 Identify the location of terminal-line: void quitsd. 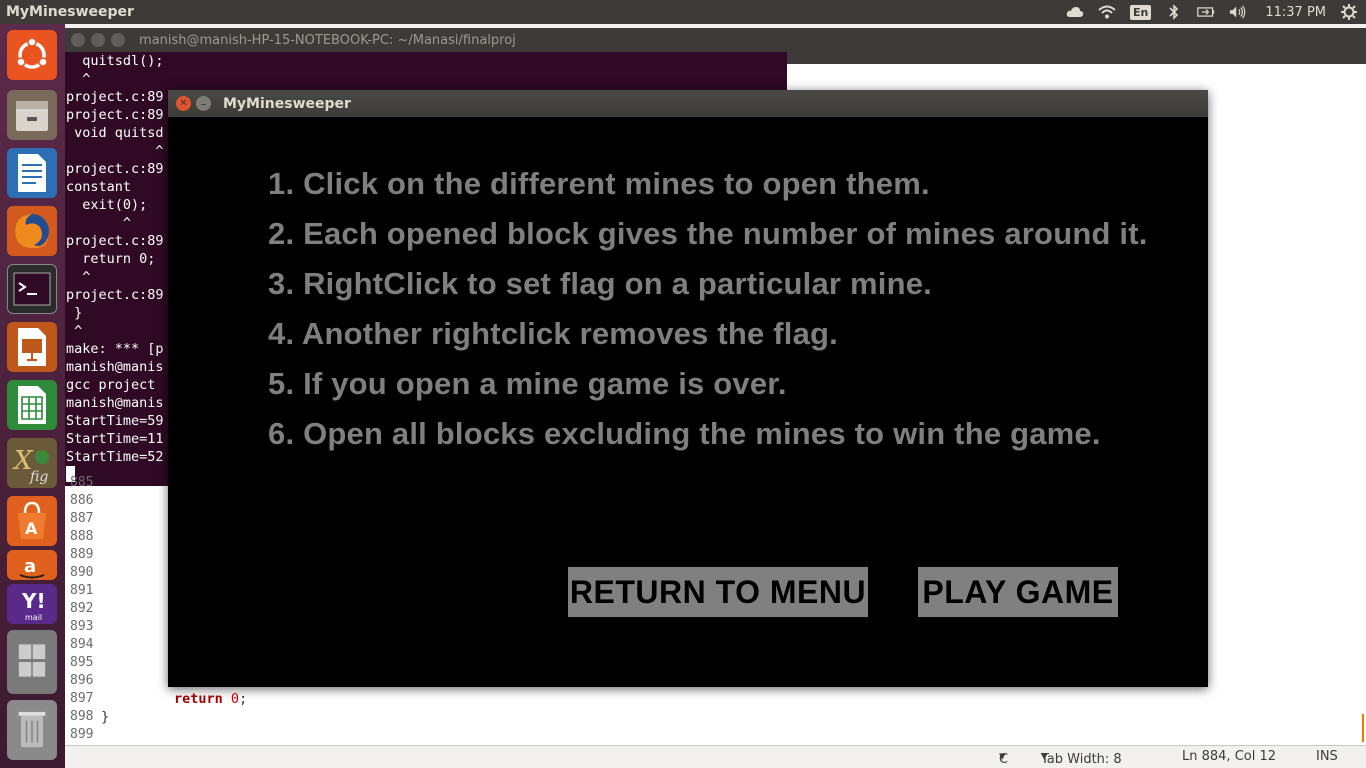
(119, 133).